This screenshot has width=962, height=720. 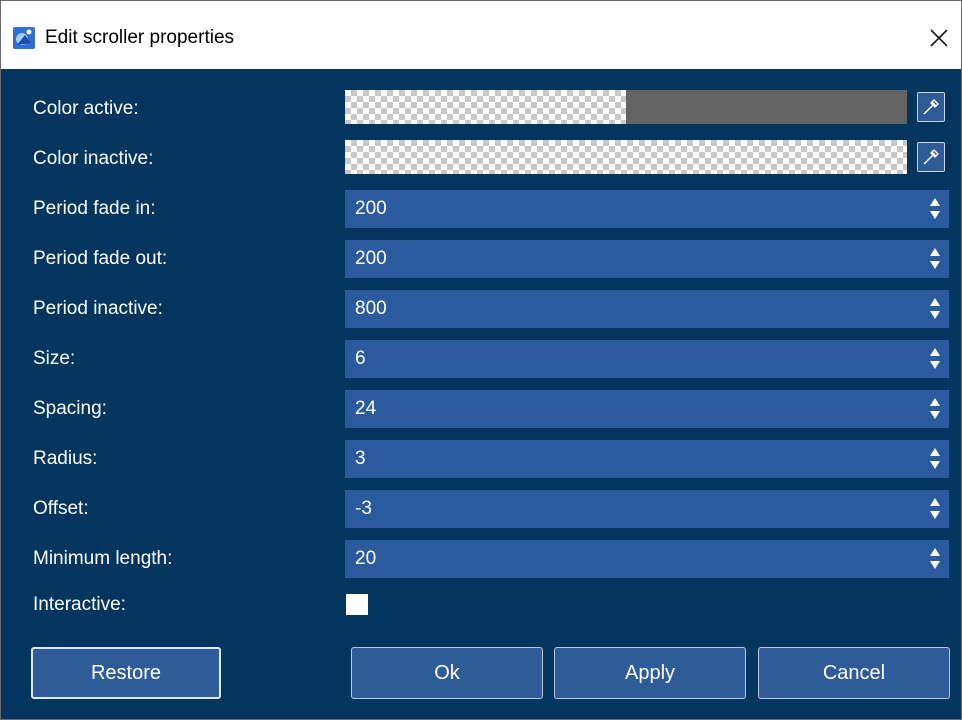 I want to click on ok-button: Ok, so click(x=447, y=673).